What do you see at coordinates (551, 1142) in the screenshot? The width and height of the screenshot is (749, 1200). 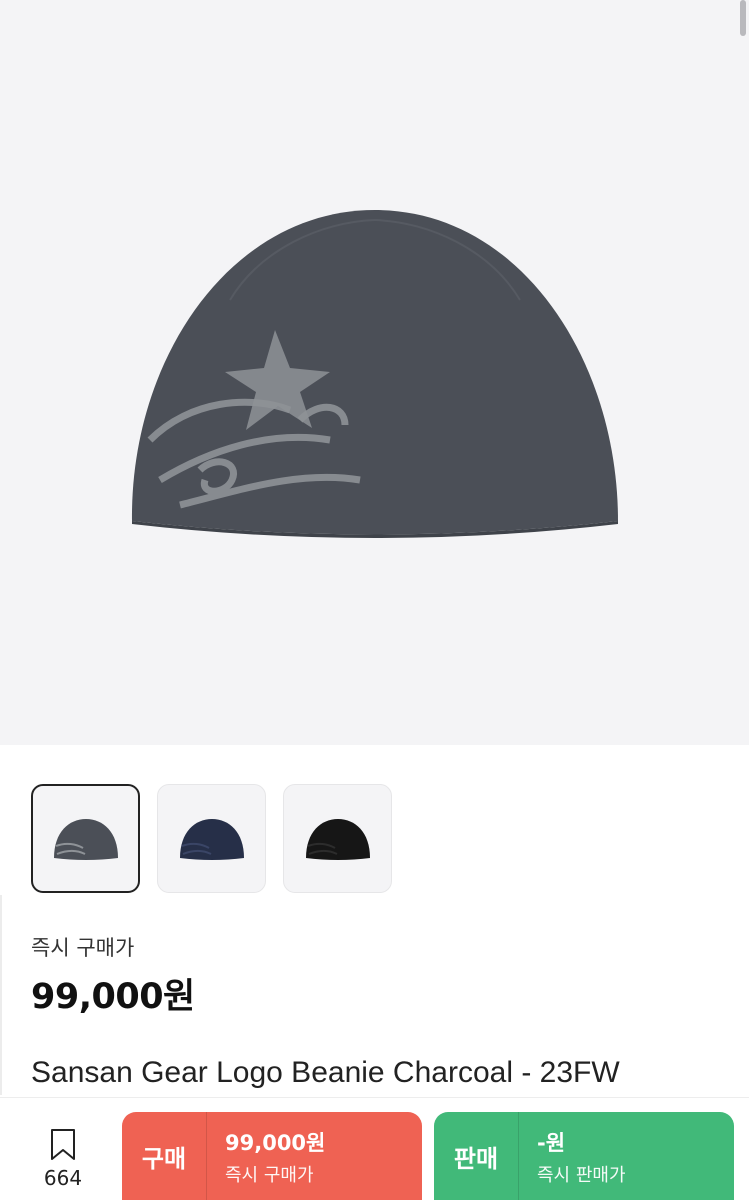 I see `sell-amount: -원` at bounding box center [551, 1142].